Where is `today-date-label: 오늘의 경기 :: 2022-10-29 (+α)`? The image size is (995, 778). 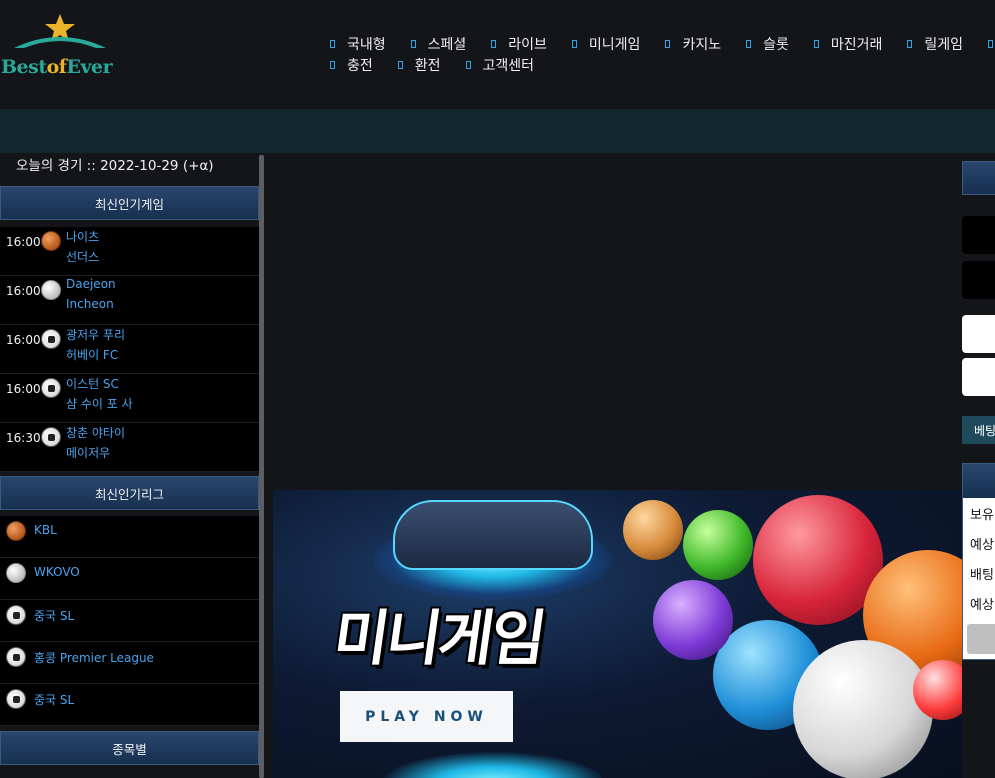
today-date-label: 오늘의 경기 :: 2022-10-29 (+α) is located at coordinates (115, 166).